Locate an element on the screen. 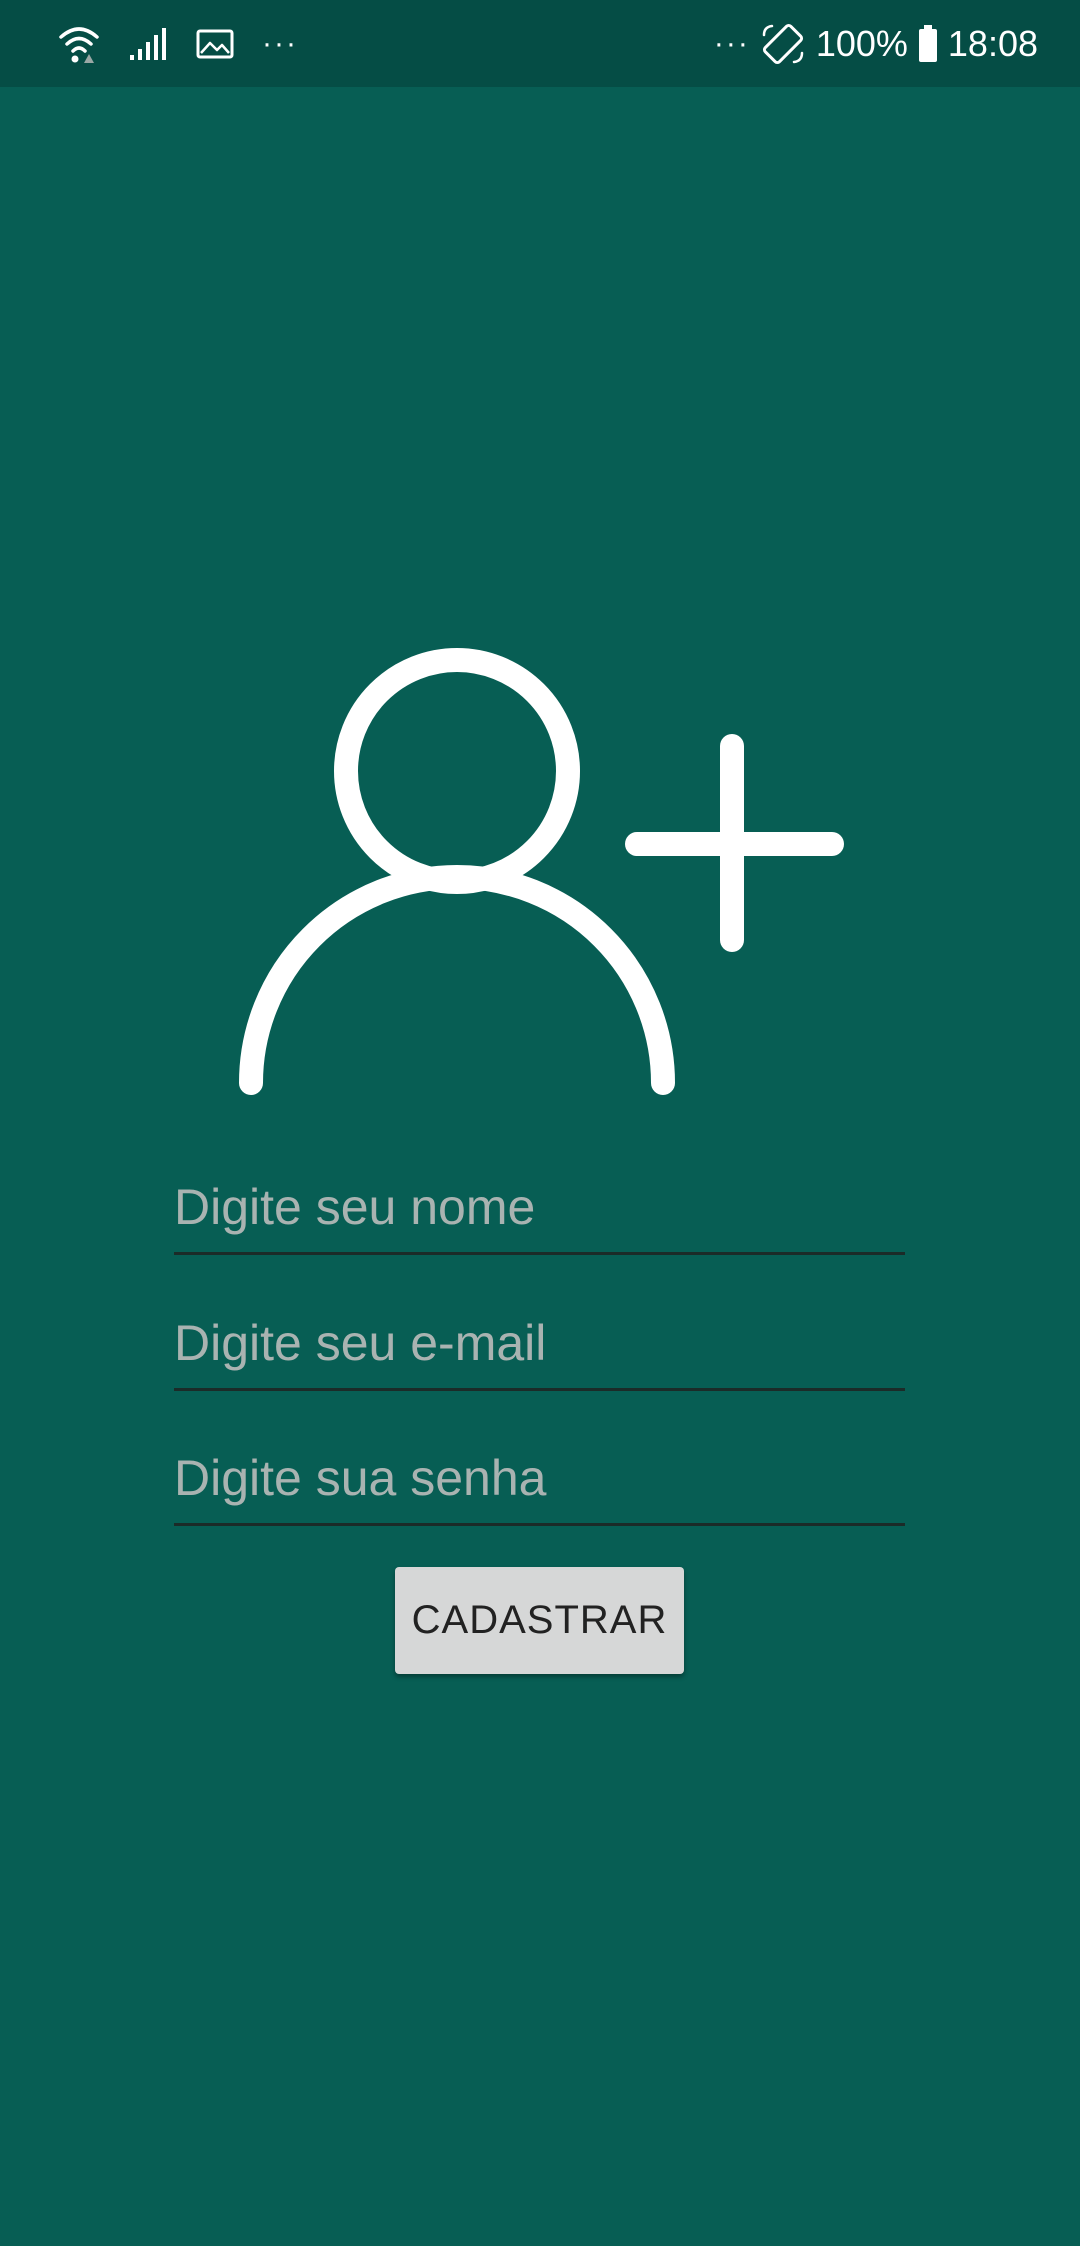  more-notifications-indicator: ··· is located at coordinates (280, 43).